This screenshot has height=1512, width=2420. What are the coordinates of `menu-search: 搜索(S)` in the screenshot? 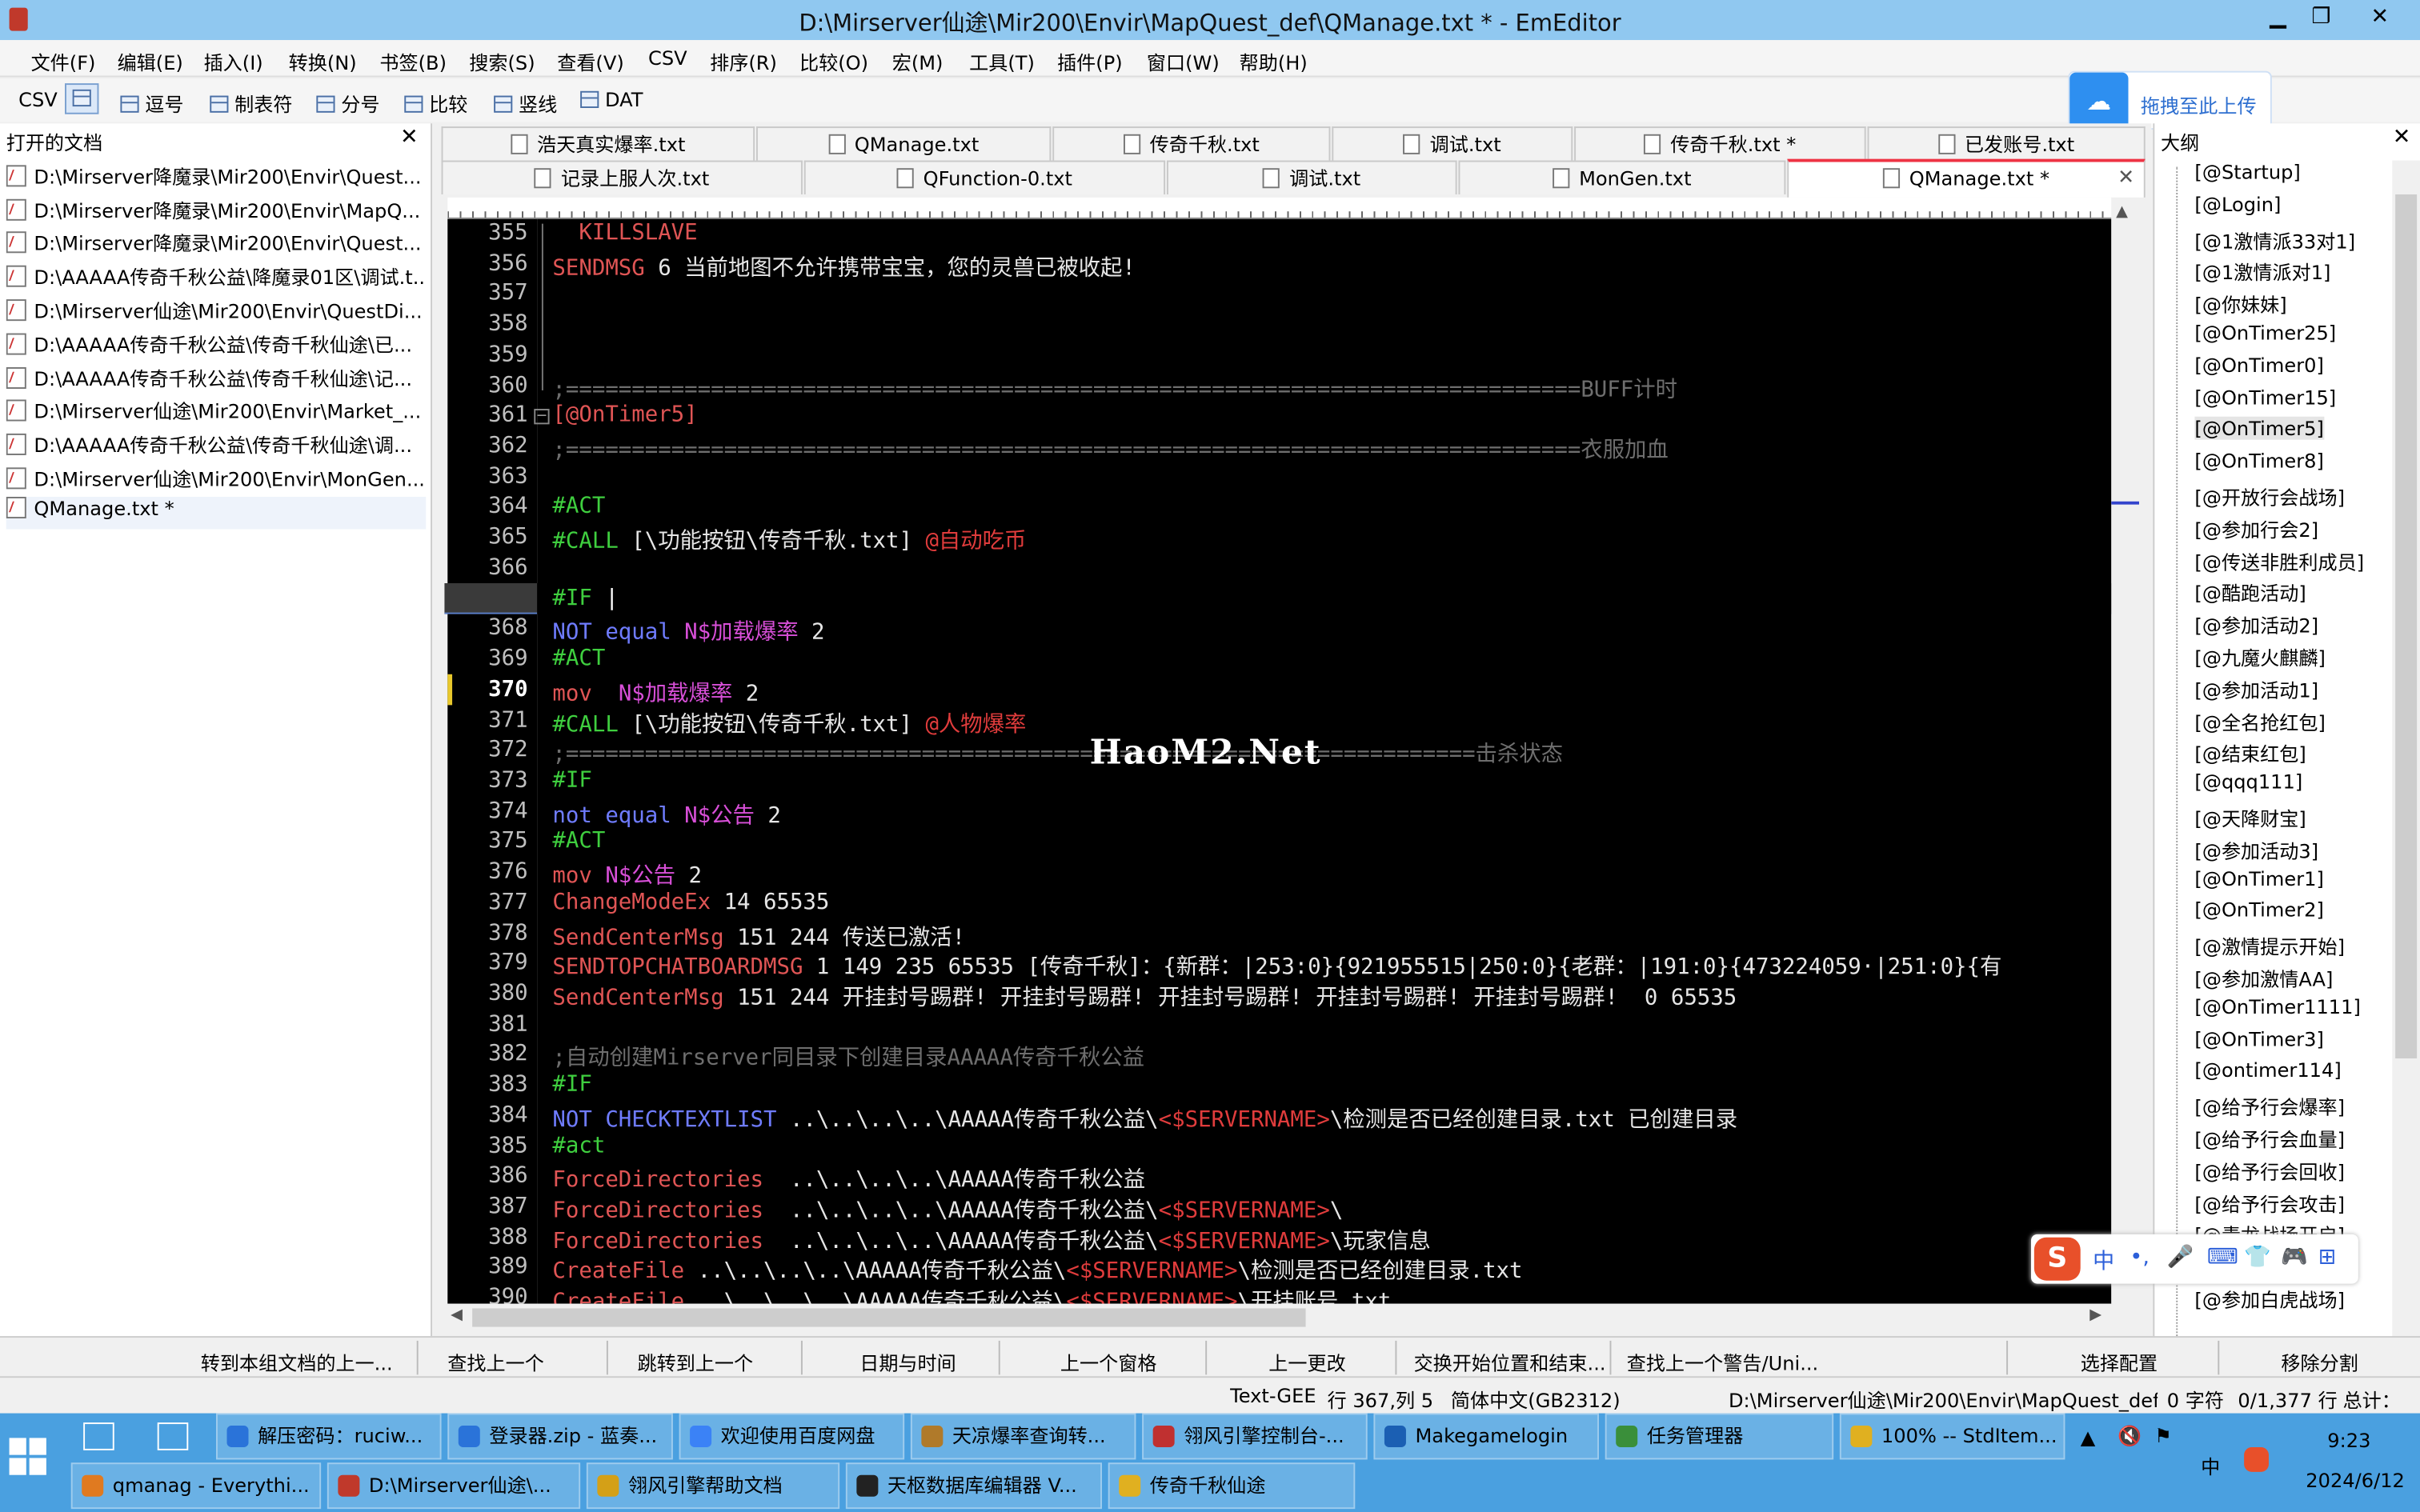 It's located at (502, 61).